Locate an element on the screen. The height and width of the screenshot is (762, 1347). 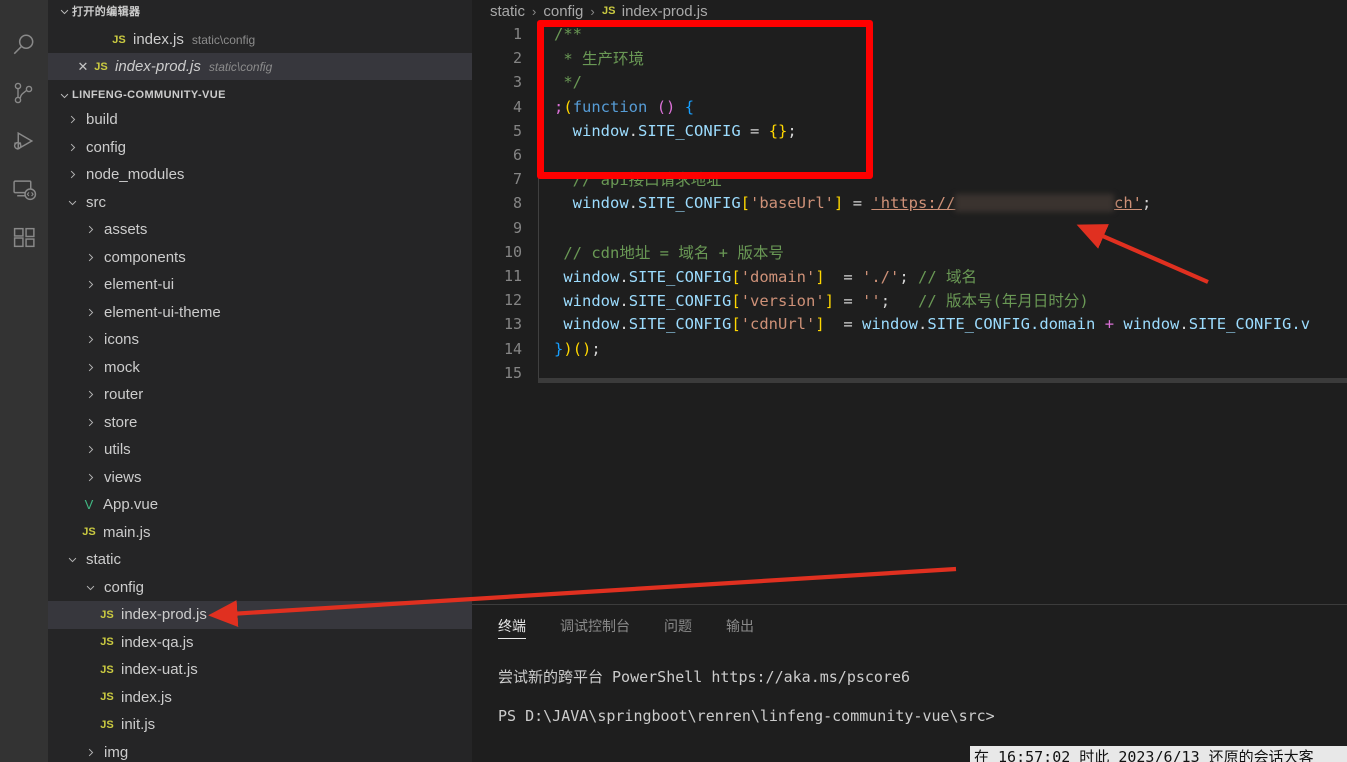
tree-item-label: App.vue is located at coordinates (131, 505).